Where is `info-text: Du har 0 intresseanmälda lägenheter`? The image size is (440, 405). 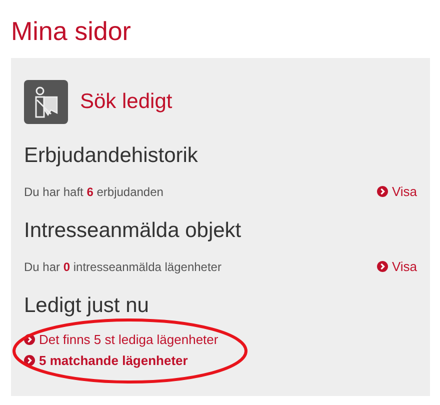
info-text: Du har 0 intresseanmälda lägenheter is located at coordinates (123, 267).